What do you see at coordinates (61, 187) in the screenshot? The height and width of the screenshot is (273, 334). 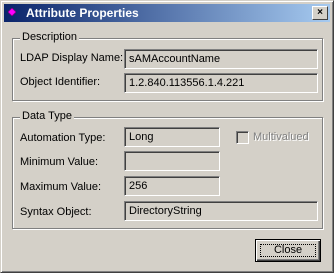 I see `maximum-value-label: Maximum Value:` at bounding box center [61, 187].